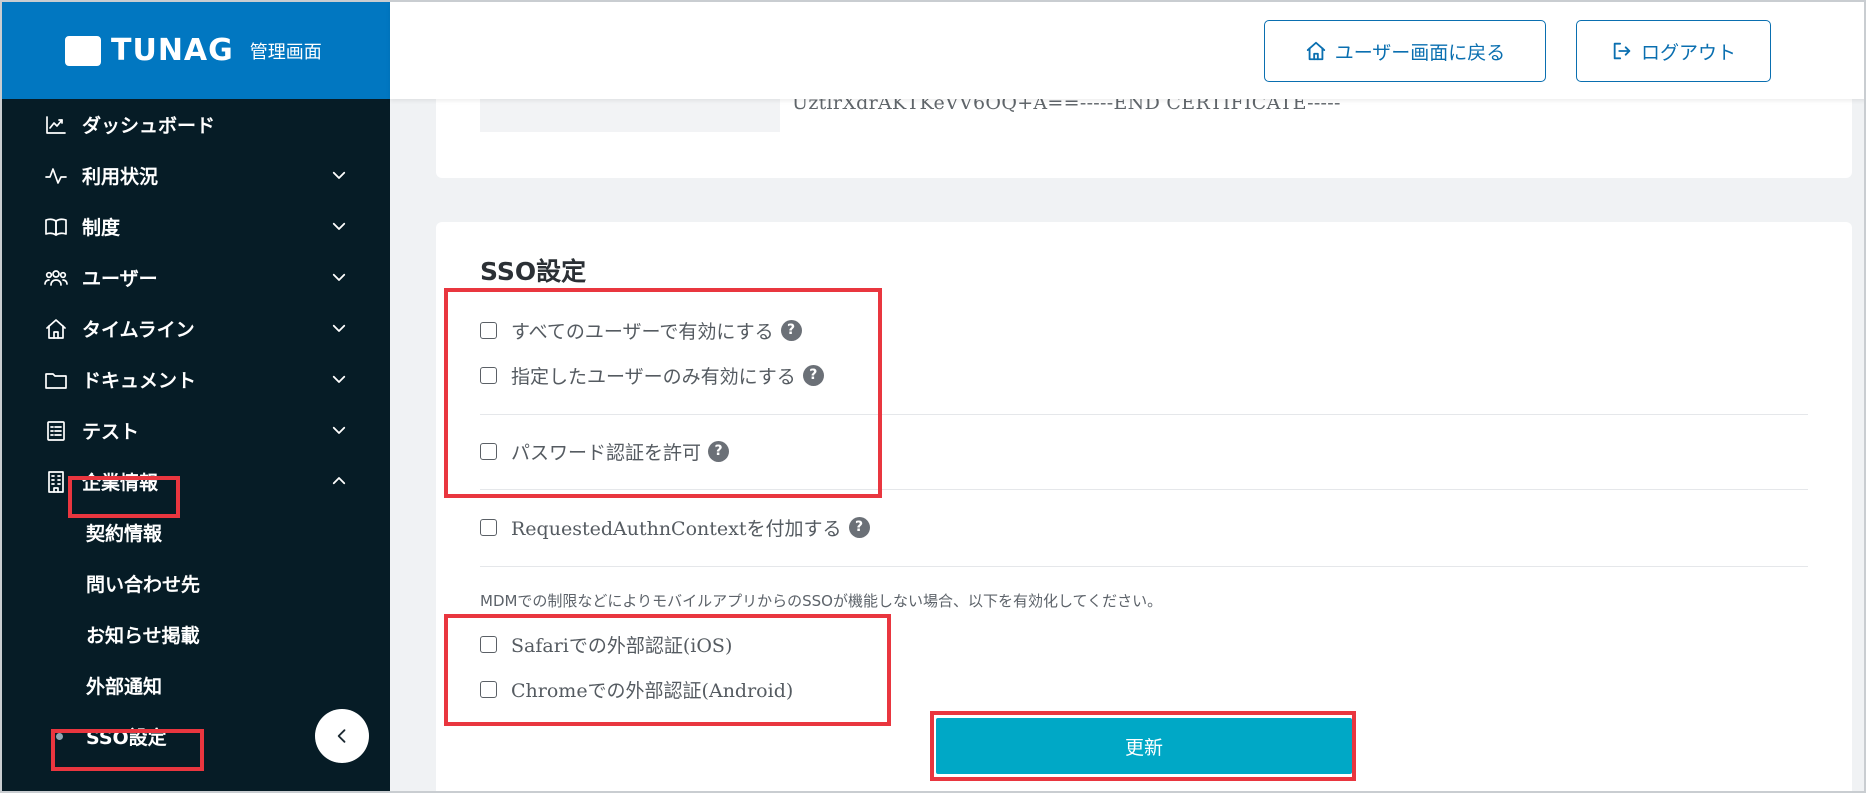  I want to click on sidebar-collapse-button, so click(342, 736).